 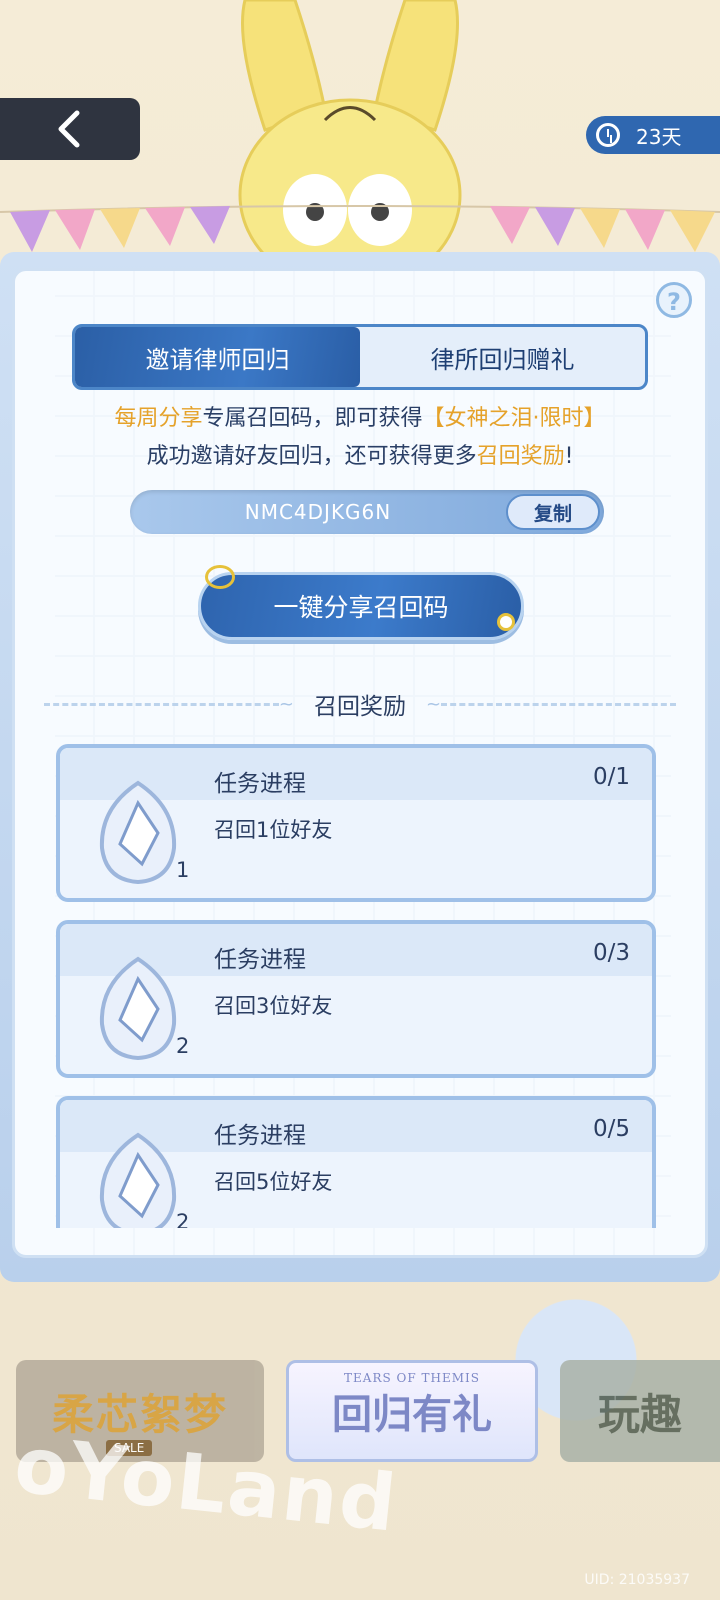 What do you see at coordinates (637, 1580) in the screenshot?
I see `uid-label: UID: 21035937` at bounding box center [637, 1580].